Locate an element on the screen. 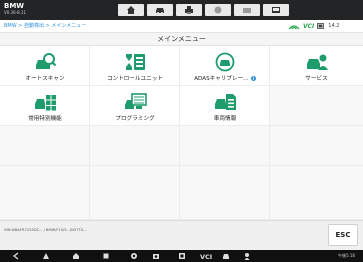 The width and height of the screenshot is (363, 262). system-nav-bar: VCI 午後5:18 is located at coordinates (181, 256).